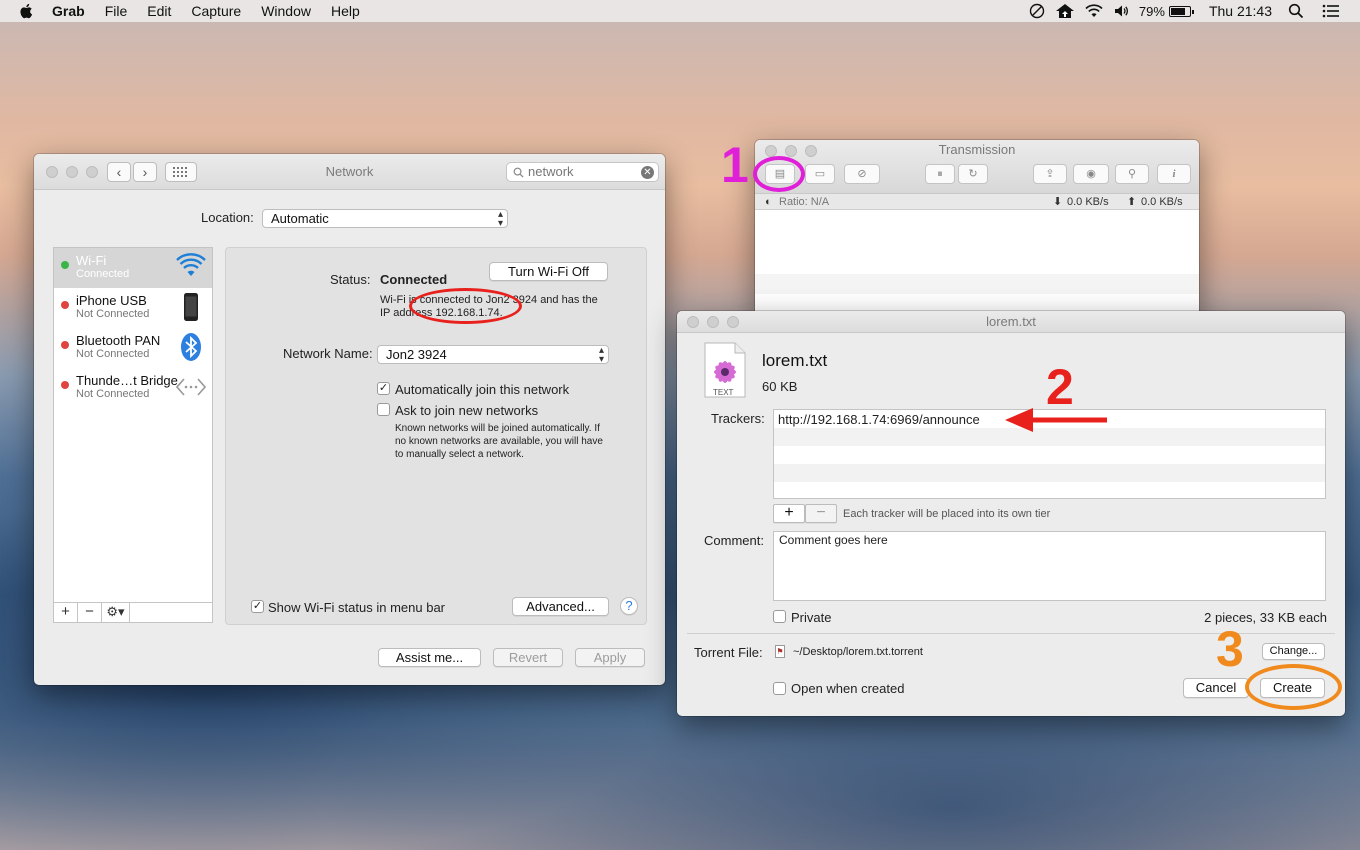  I want to click on show-all-button, so click(181, 172).